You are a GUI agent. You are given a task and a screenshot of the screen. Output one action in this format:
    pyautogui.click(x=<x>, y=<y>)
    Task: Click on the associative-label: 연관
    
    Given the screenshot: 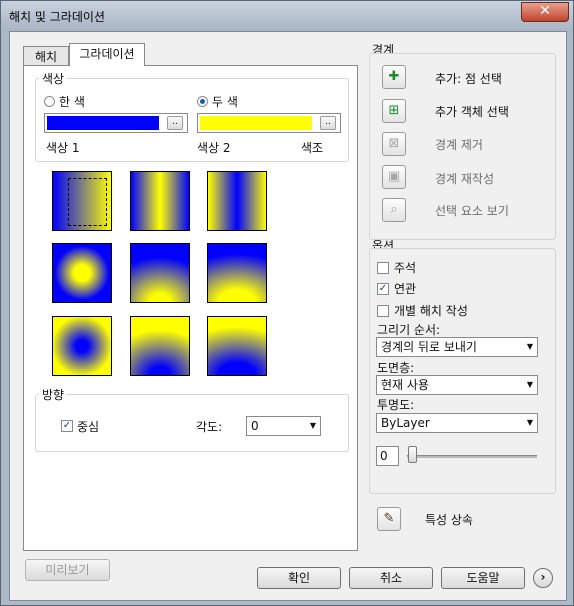 What is the action you would take?
    pyautogui.click(x=405, y=289)
    